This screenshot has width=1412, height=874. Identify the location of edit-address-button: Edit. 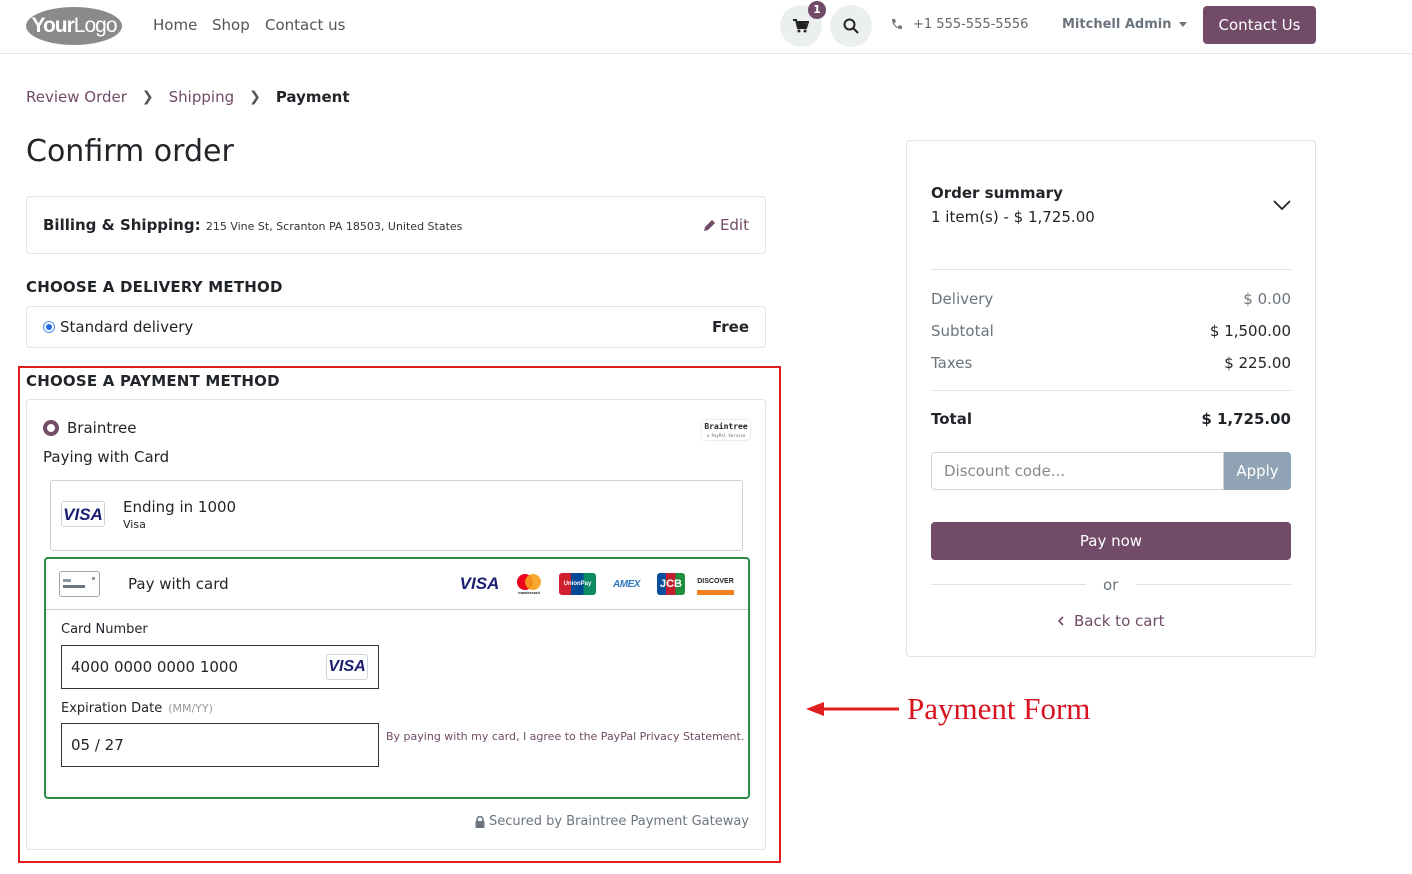
(726, 225).